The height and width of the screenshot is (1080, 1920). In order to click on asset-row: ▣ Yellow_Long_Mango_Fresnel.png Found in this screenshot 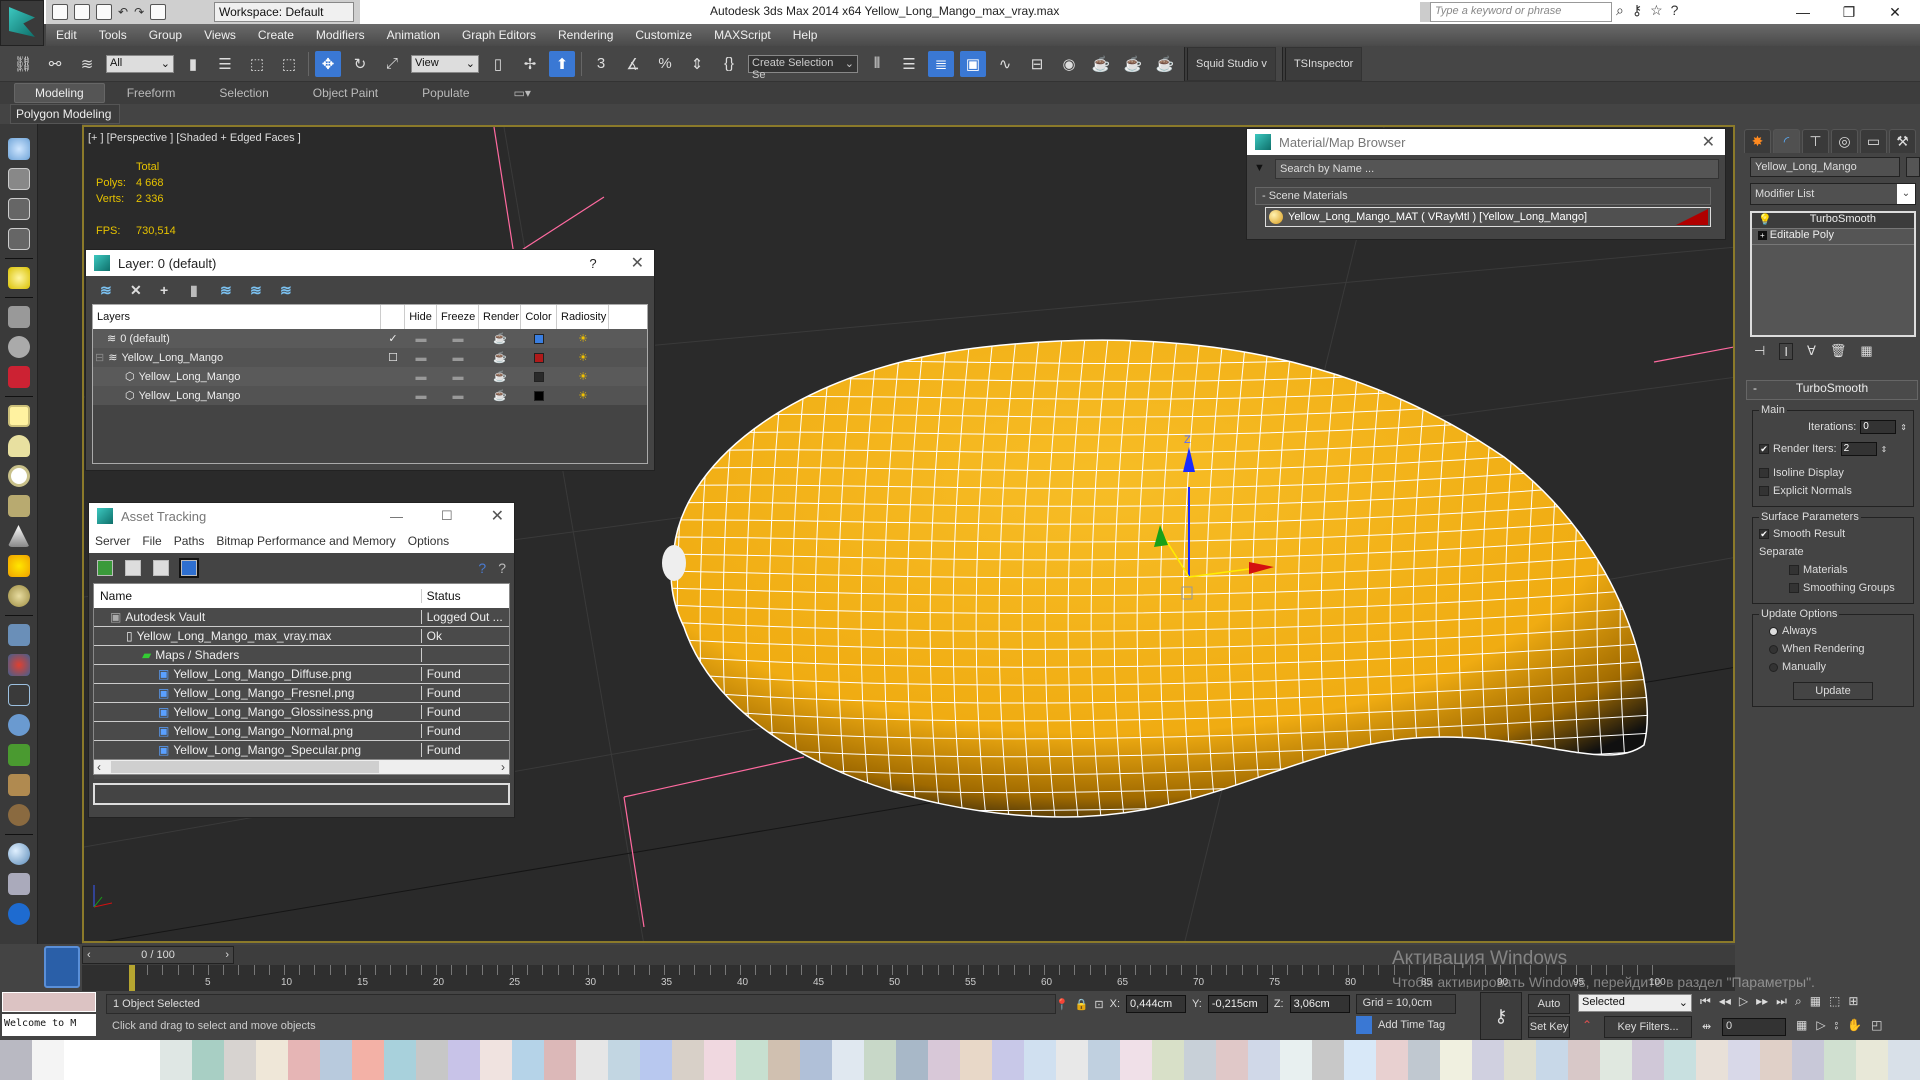, I will do `click(301, 693)`.